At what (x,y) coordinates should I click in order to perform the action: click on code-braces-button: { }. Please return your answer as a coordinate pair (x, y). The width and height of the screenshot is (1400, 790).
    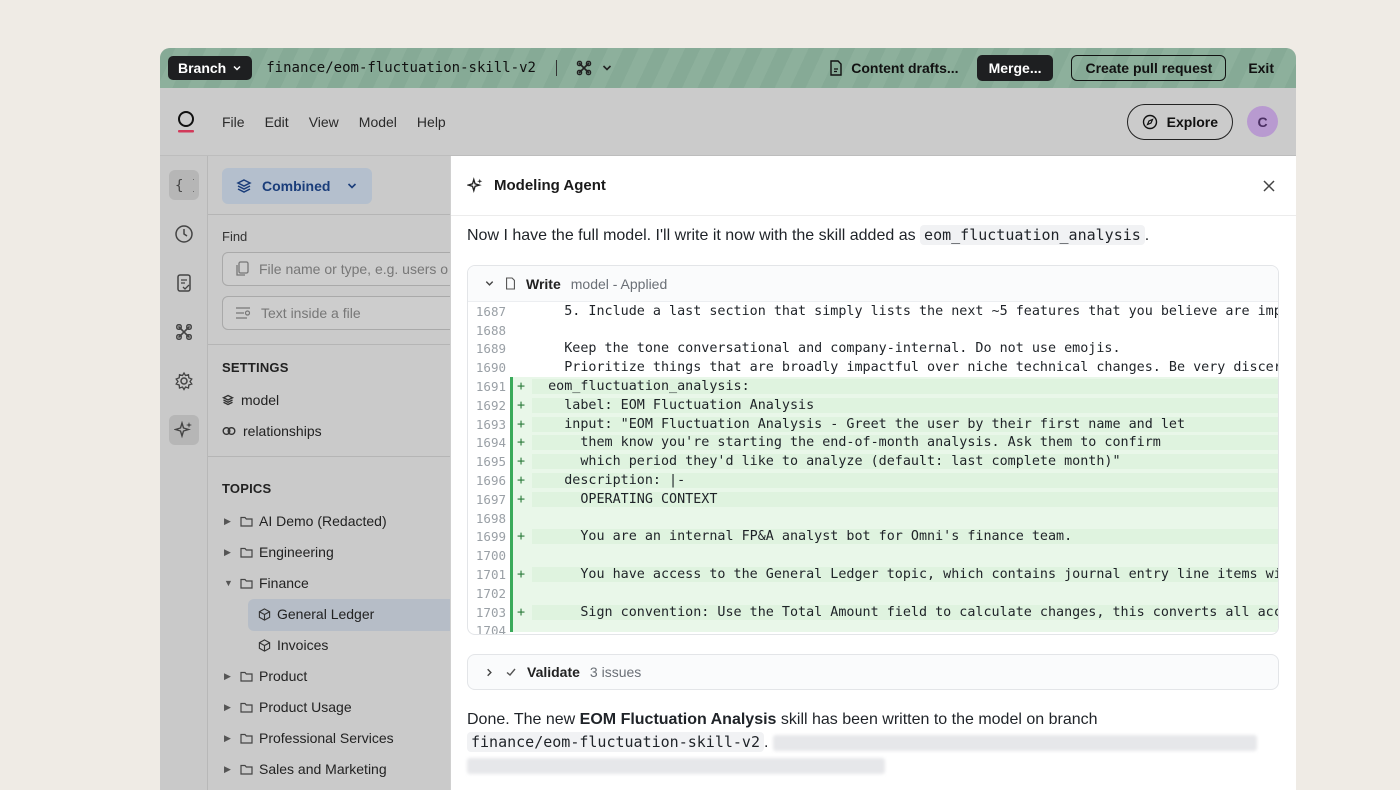
    Looking at the image, I should click on (184, 185).